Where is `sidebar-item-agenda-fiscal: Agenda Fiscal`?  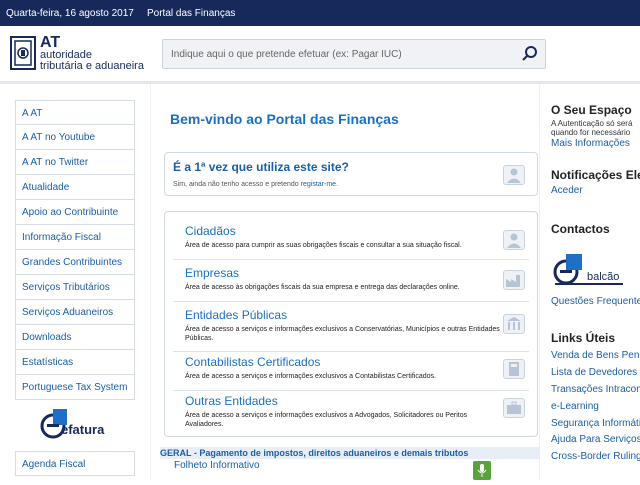
sidebar-item-agenda-fiscal: Agenda Fiscal is located at coordinates (75, 463).